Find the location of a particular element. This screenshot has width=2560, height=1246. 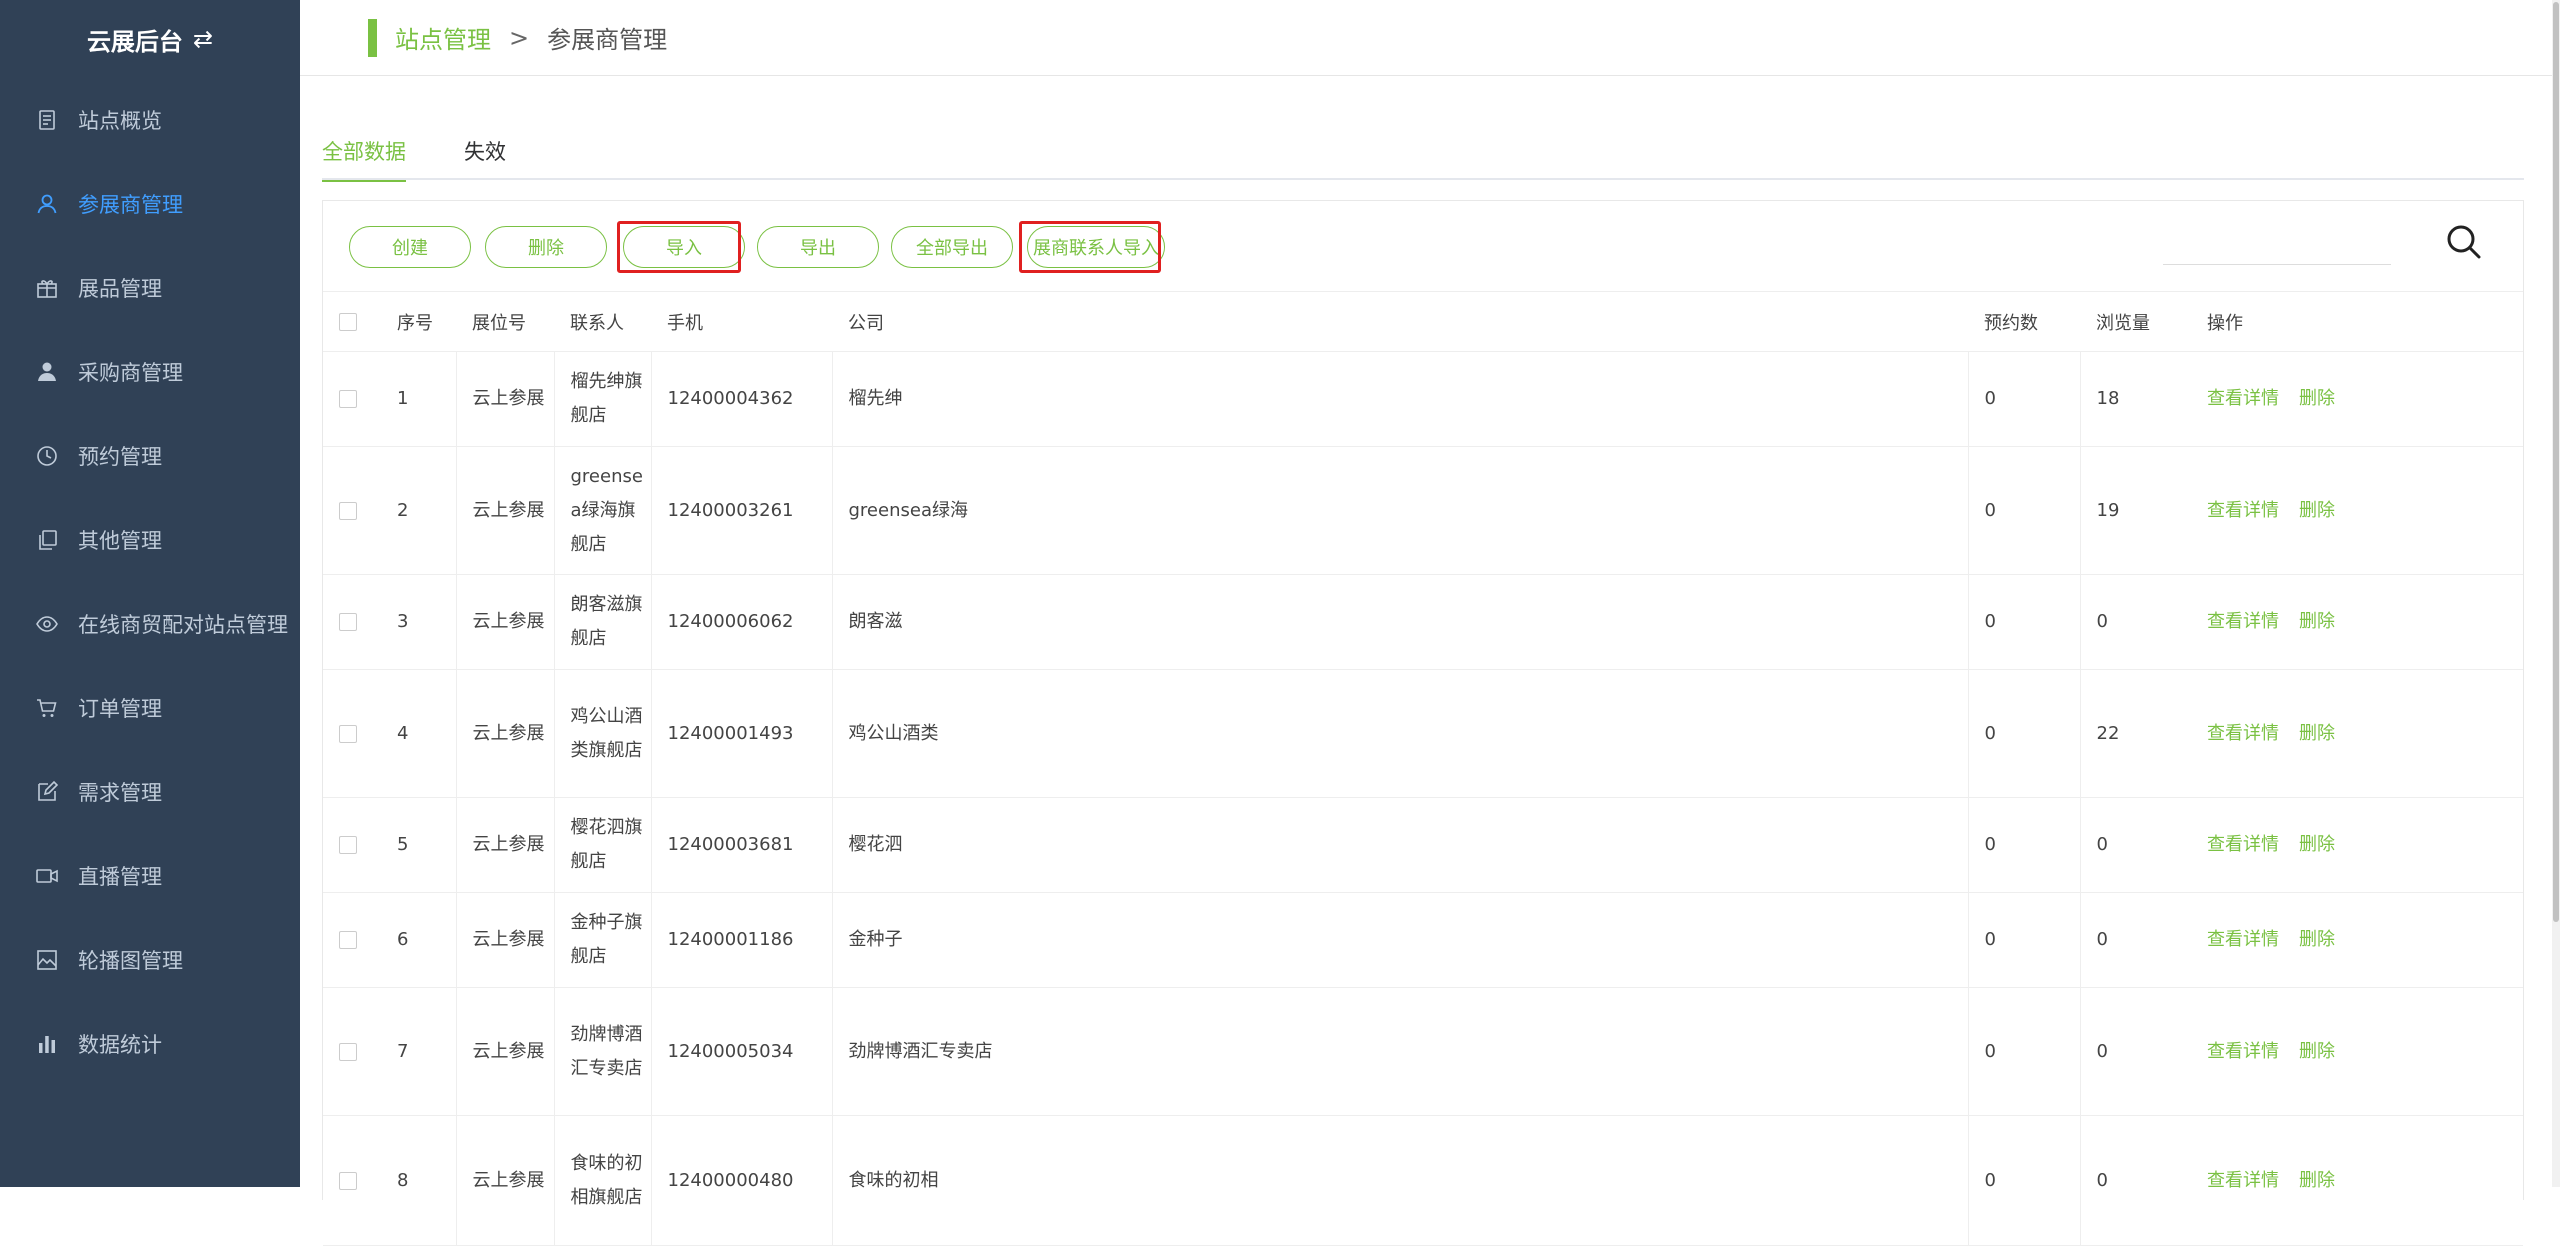

sidebar-item-label: 其他管理 is located at coordinates (120, 541).